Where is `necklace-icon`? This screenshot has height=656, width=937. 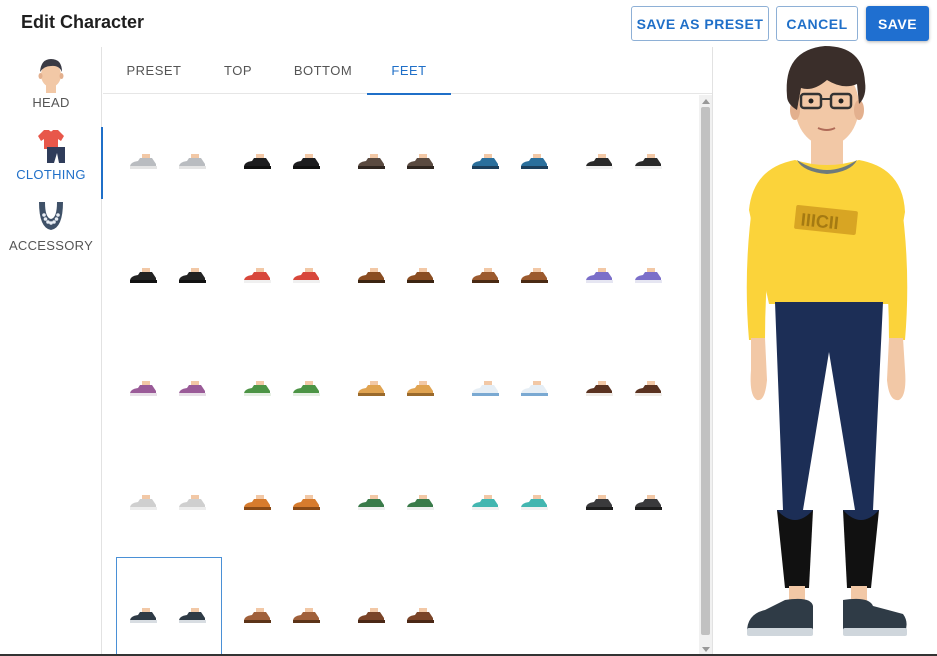 necklace-icon is located at coordinates (51, 216).